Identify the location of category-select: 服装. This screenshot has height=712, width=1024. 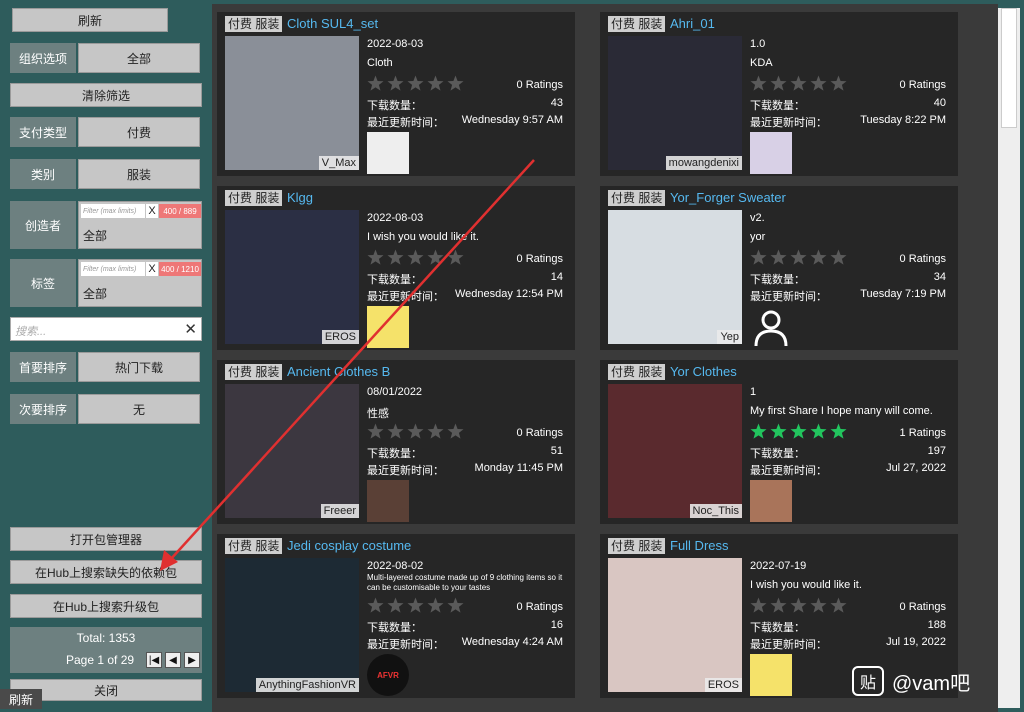
(139, 174).